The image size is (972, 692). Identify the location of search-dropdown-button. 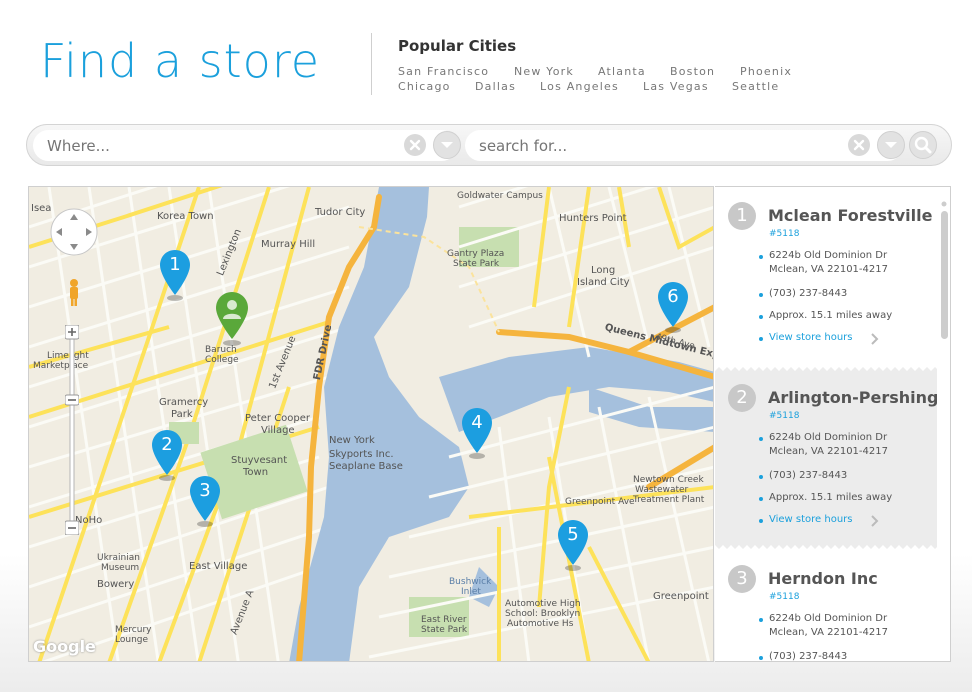
(891, 145).